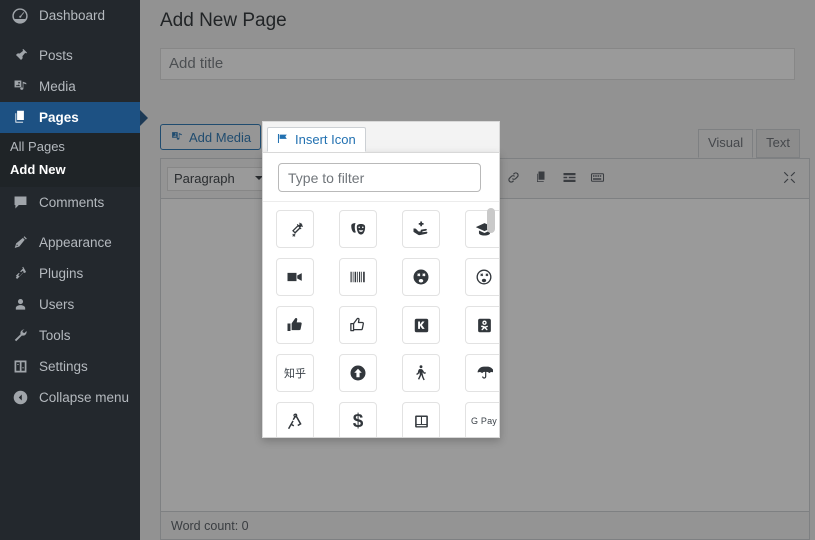 This screenshot has height=540, width=815. What do you see at coordinates (20, 367) in the screenshot?
I see `settings-sliders-icon` at bounding box center [20, 367].